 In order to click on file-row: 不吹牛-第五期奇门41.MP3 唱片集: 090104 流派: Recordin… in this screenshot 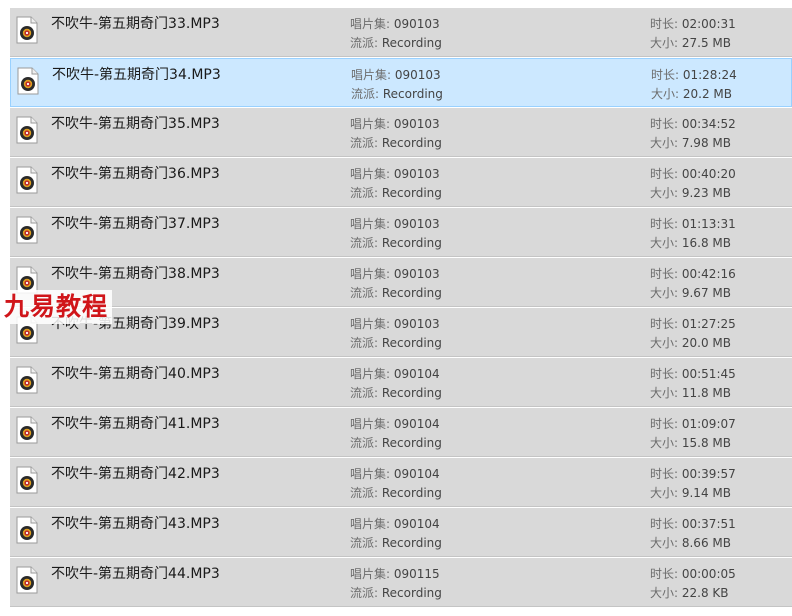, I will do `click(401, 432)`.